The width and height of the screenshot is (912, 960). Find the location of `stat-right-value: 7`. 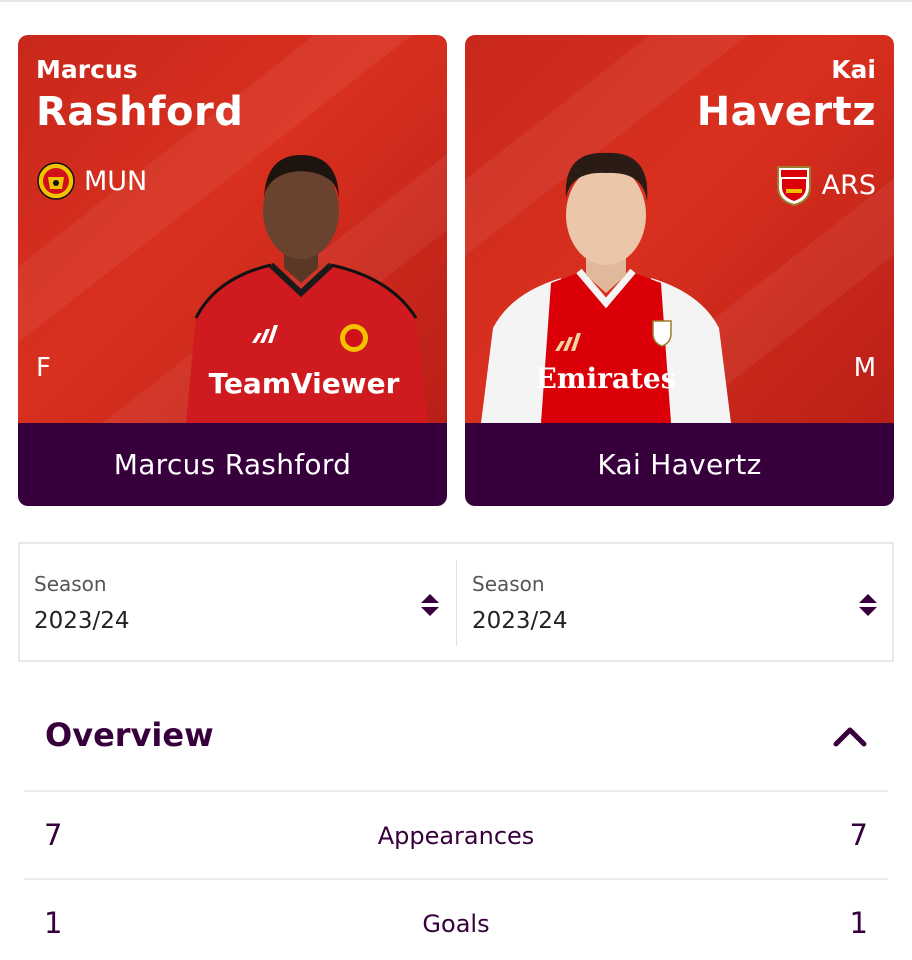

stat-right-value: 7 is located at coordinates (858, 835).